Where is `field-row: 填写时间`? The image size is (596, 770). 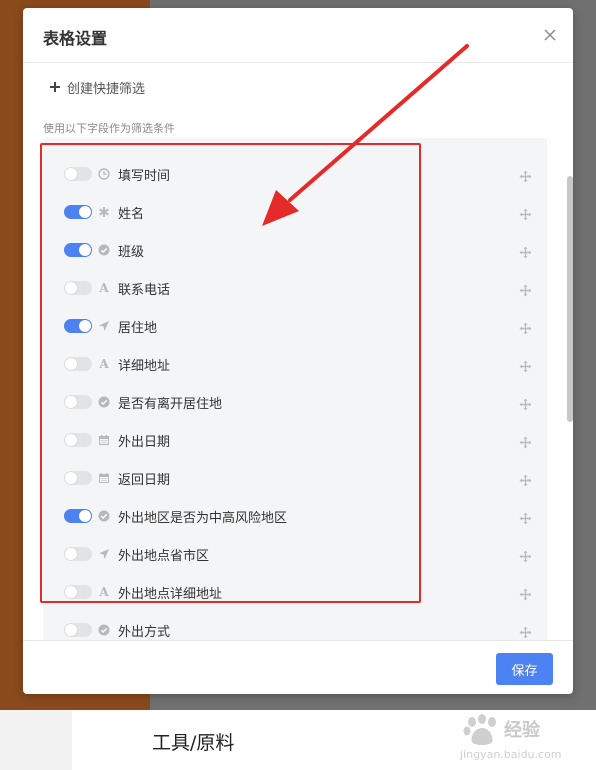
field-row: 填写时间 is located at coordinates (295, 174).